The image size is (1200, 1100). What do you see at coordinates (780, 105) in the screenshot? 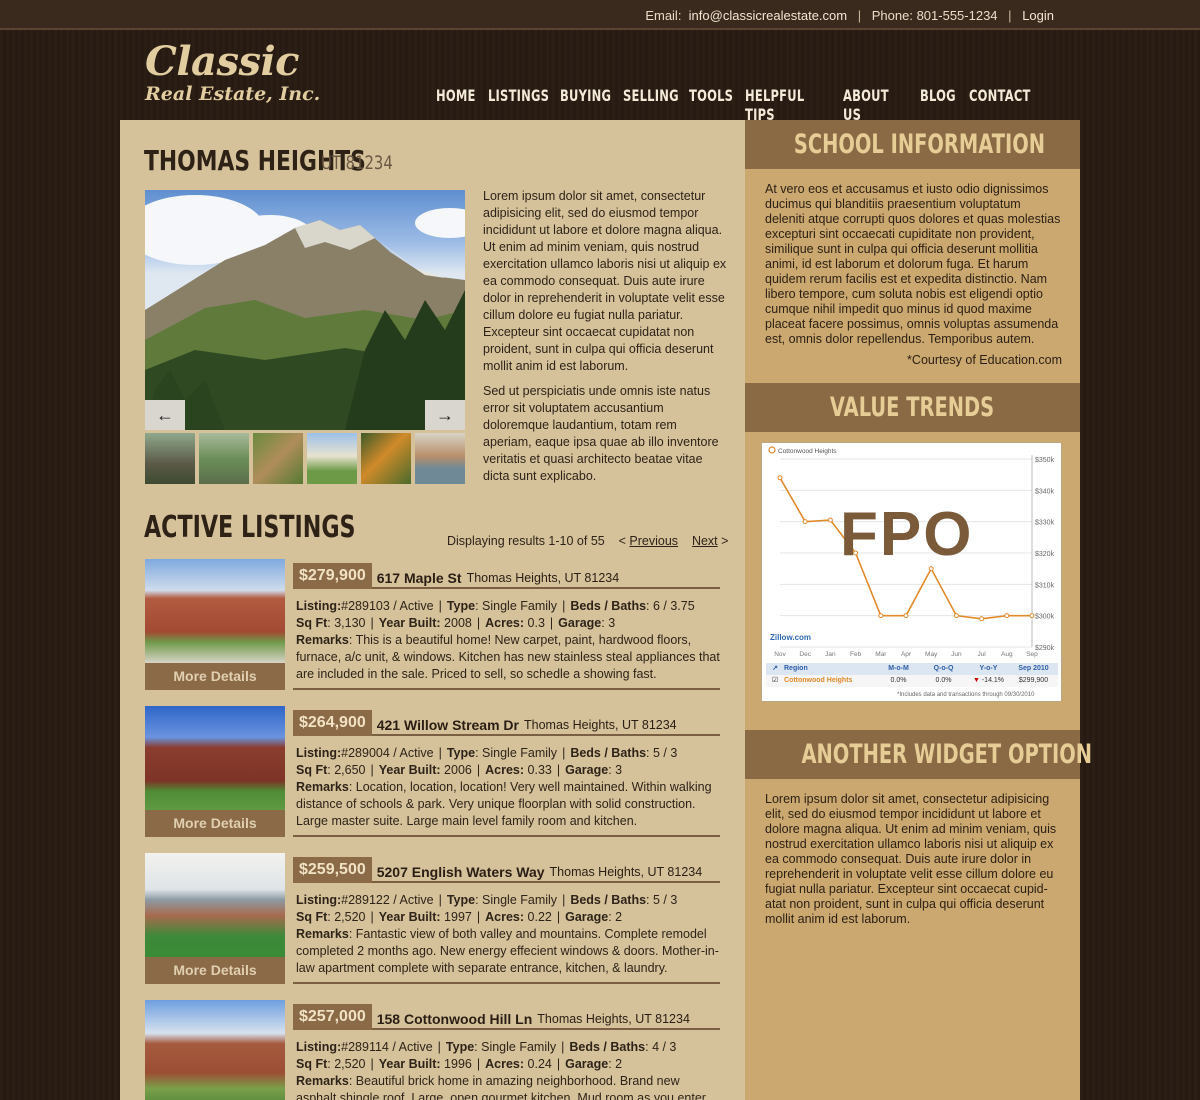
I see `nav-link: HELPFUL TIPS` at bounding box center [780, 105].